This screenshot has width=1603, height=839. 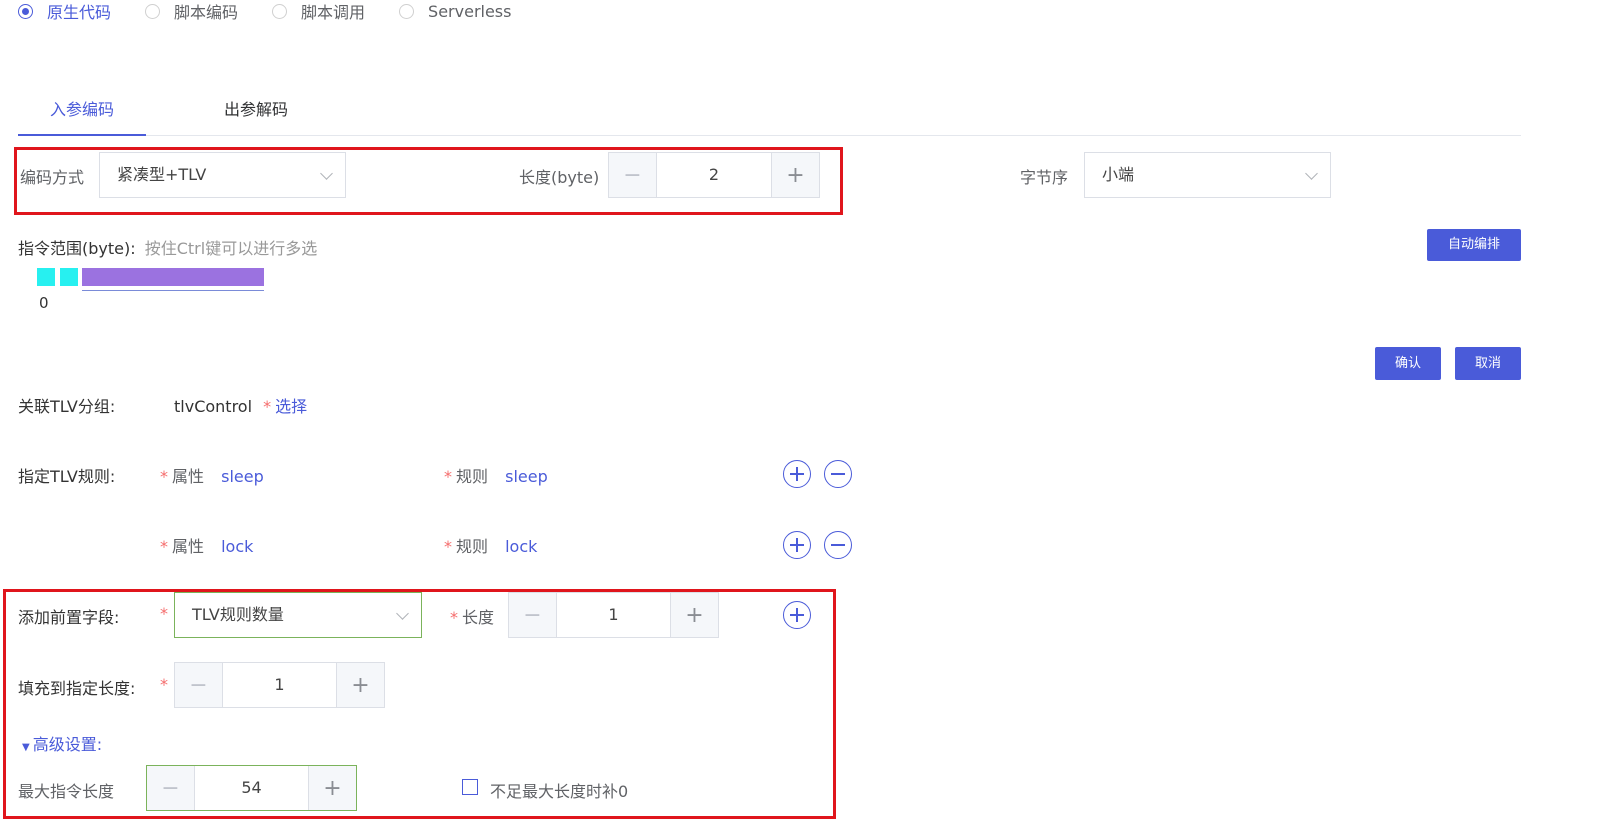 I want to click on pad-zero-checkbox, so click(x=470, y=787).